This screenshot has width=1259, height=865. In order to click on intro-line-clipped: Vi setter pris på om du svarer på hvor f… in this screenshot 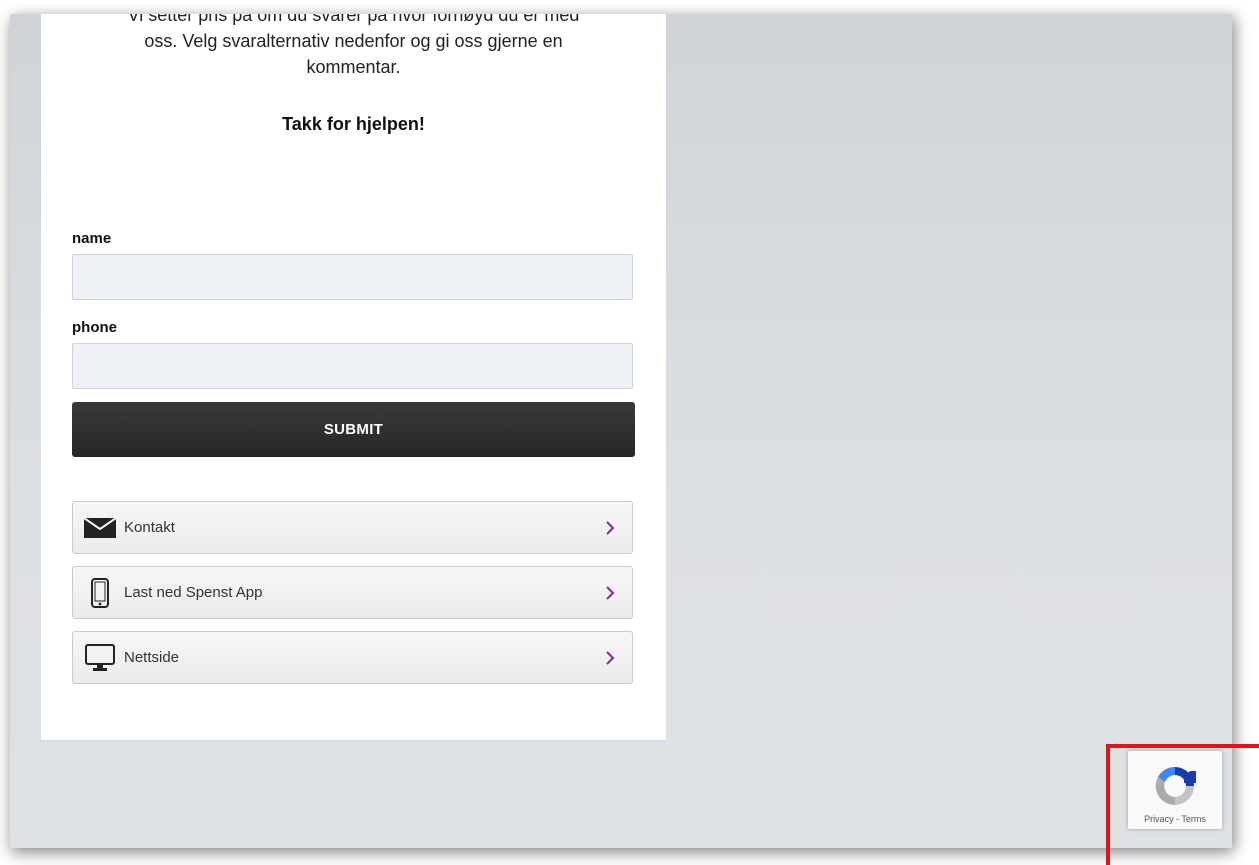, I will do `click(353, 19)`.